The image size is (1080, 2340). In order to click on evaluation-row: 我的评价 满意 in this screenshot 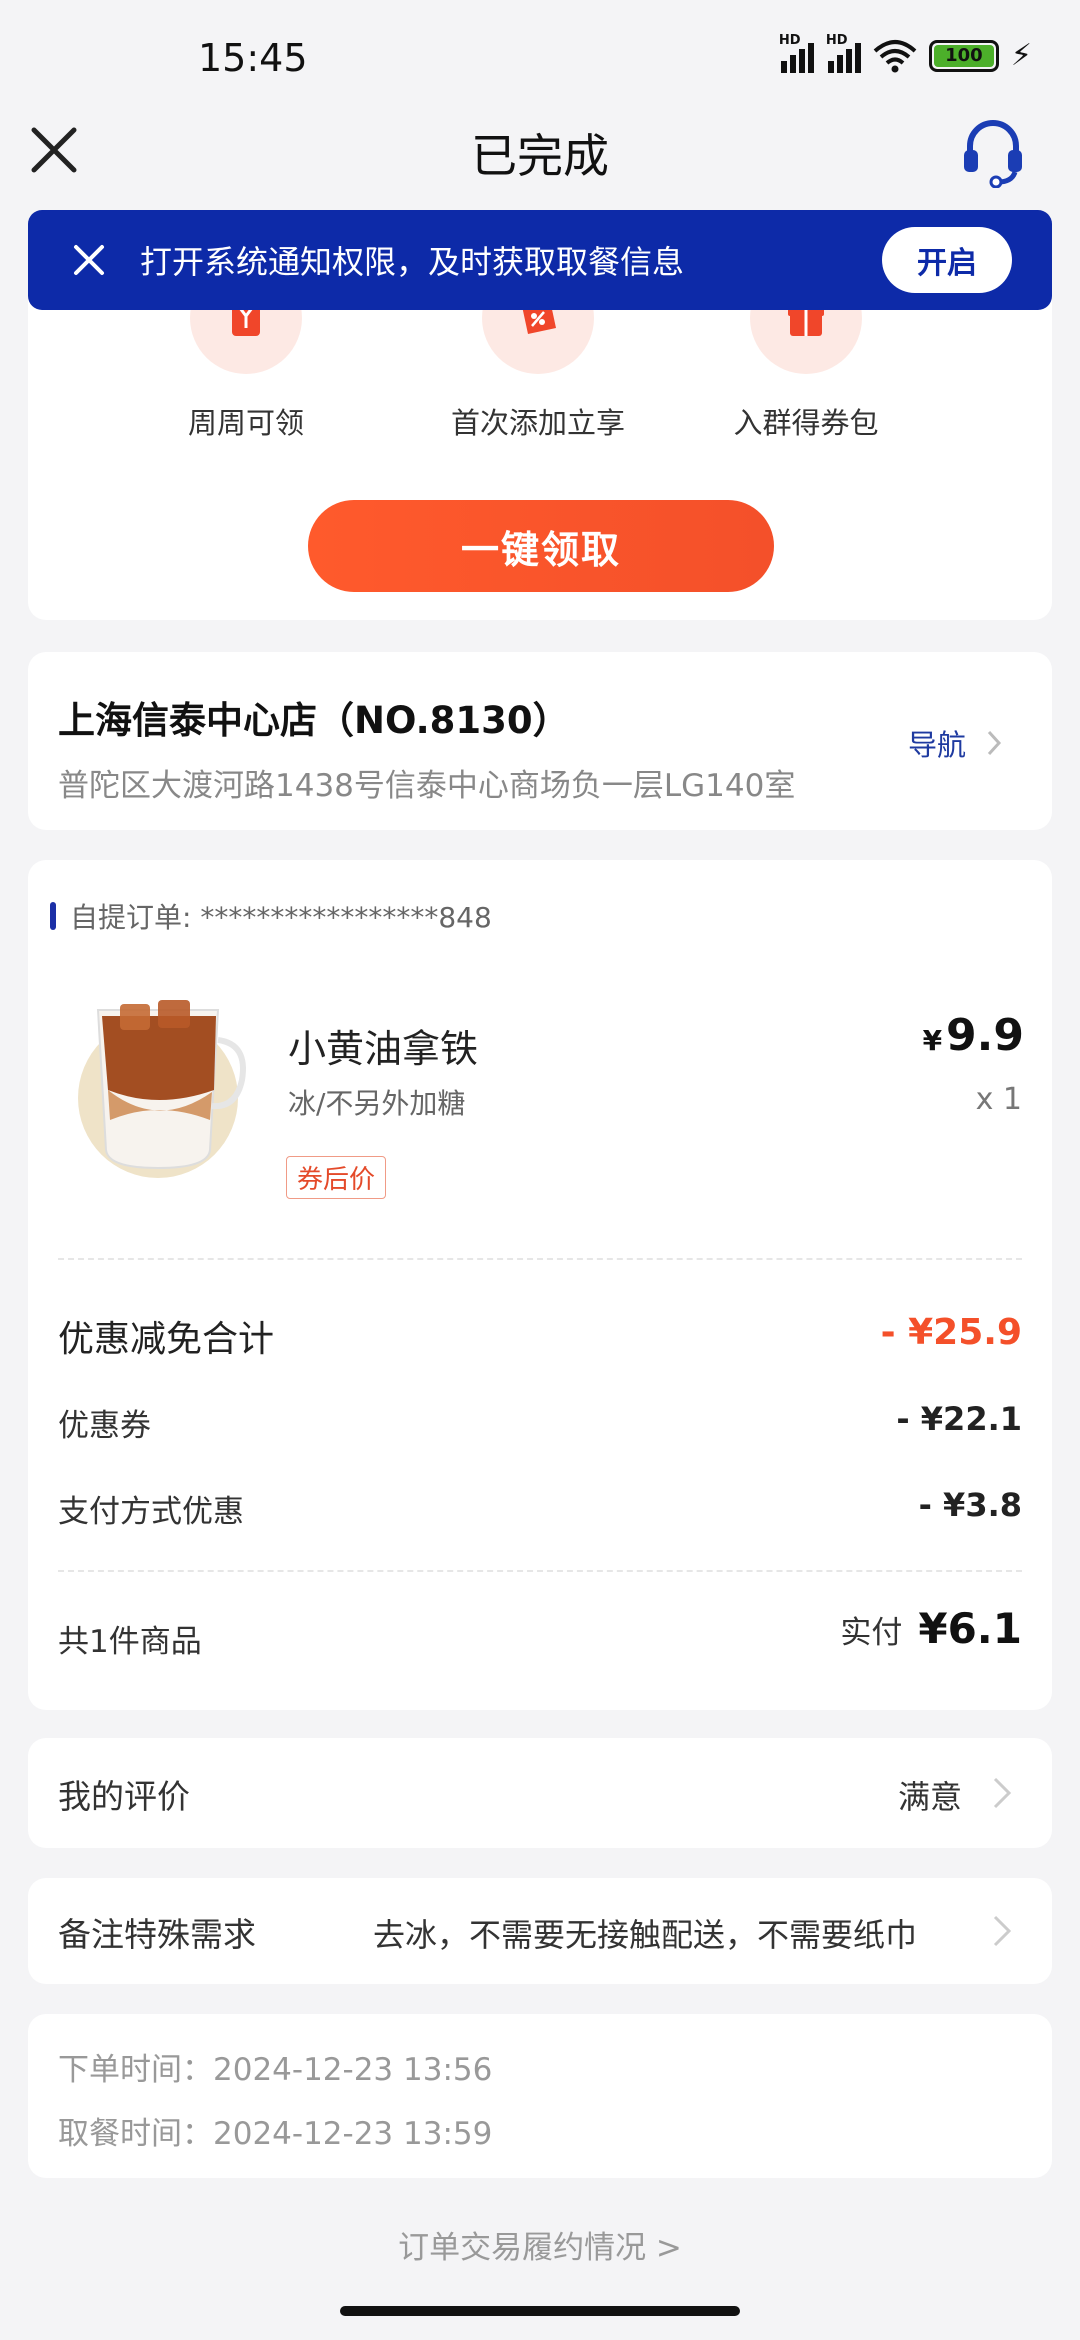, I will do `click(540, 1793)`.